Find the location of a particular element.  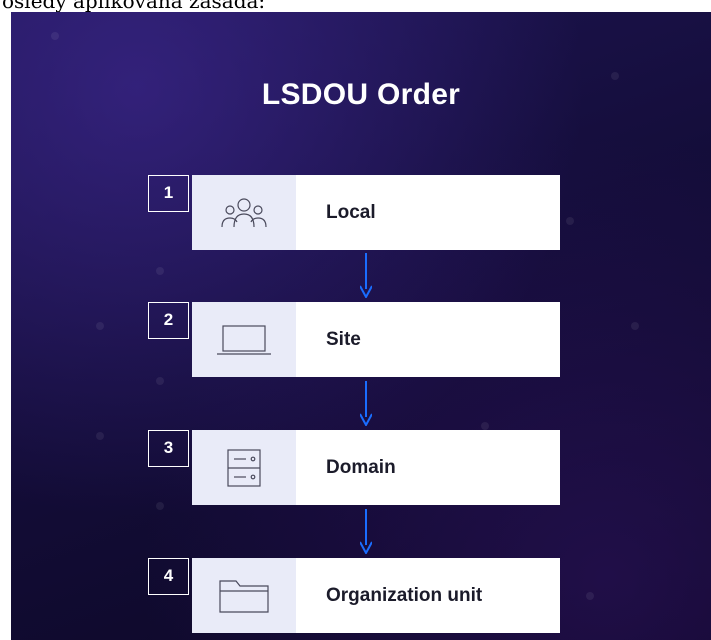

step-number: 4 is located at coordinates (168, 576).